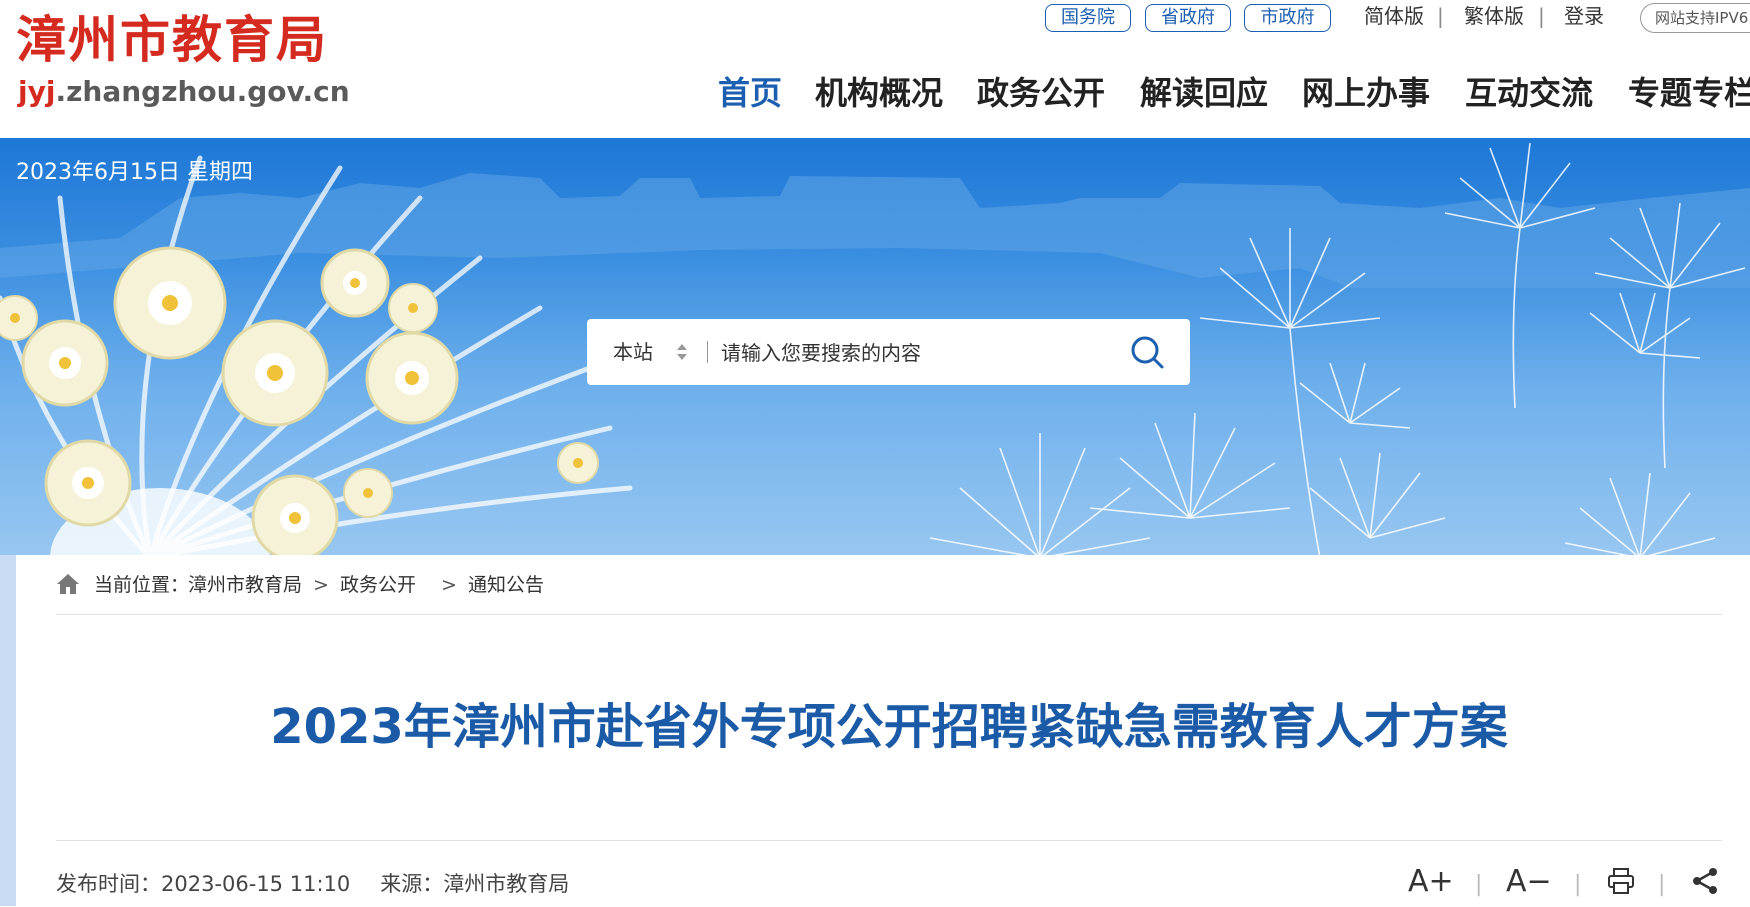 Image resolution: width=1750 pixels, height=907 pixels. What do you see at coordinates (1394, 16) in the screenshot?
I see `simplified-link: 简体版` at bounding box center [1394, 16].